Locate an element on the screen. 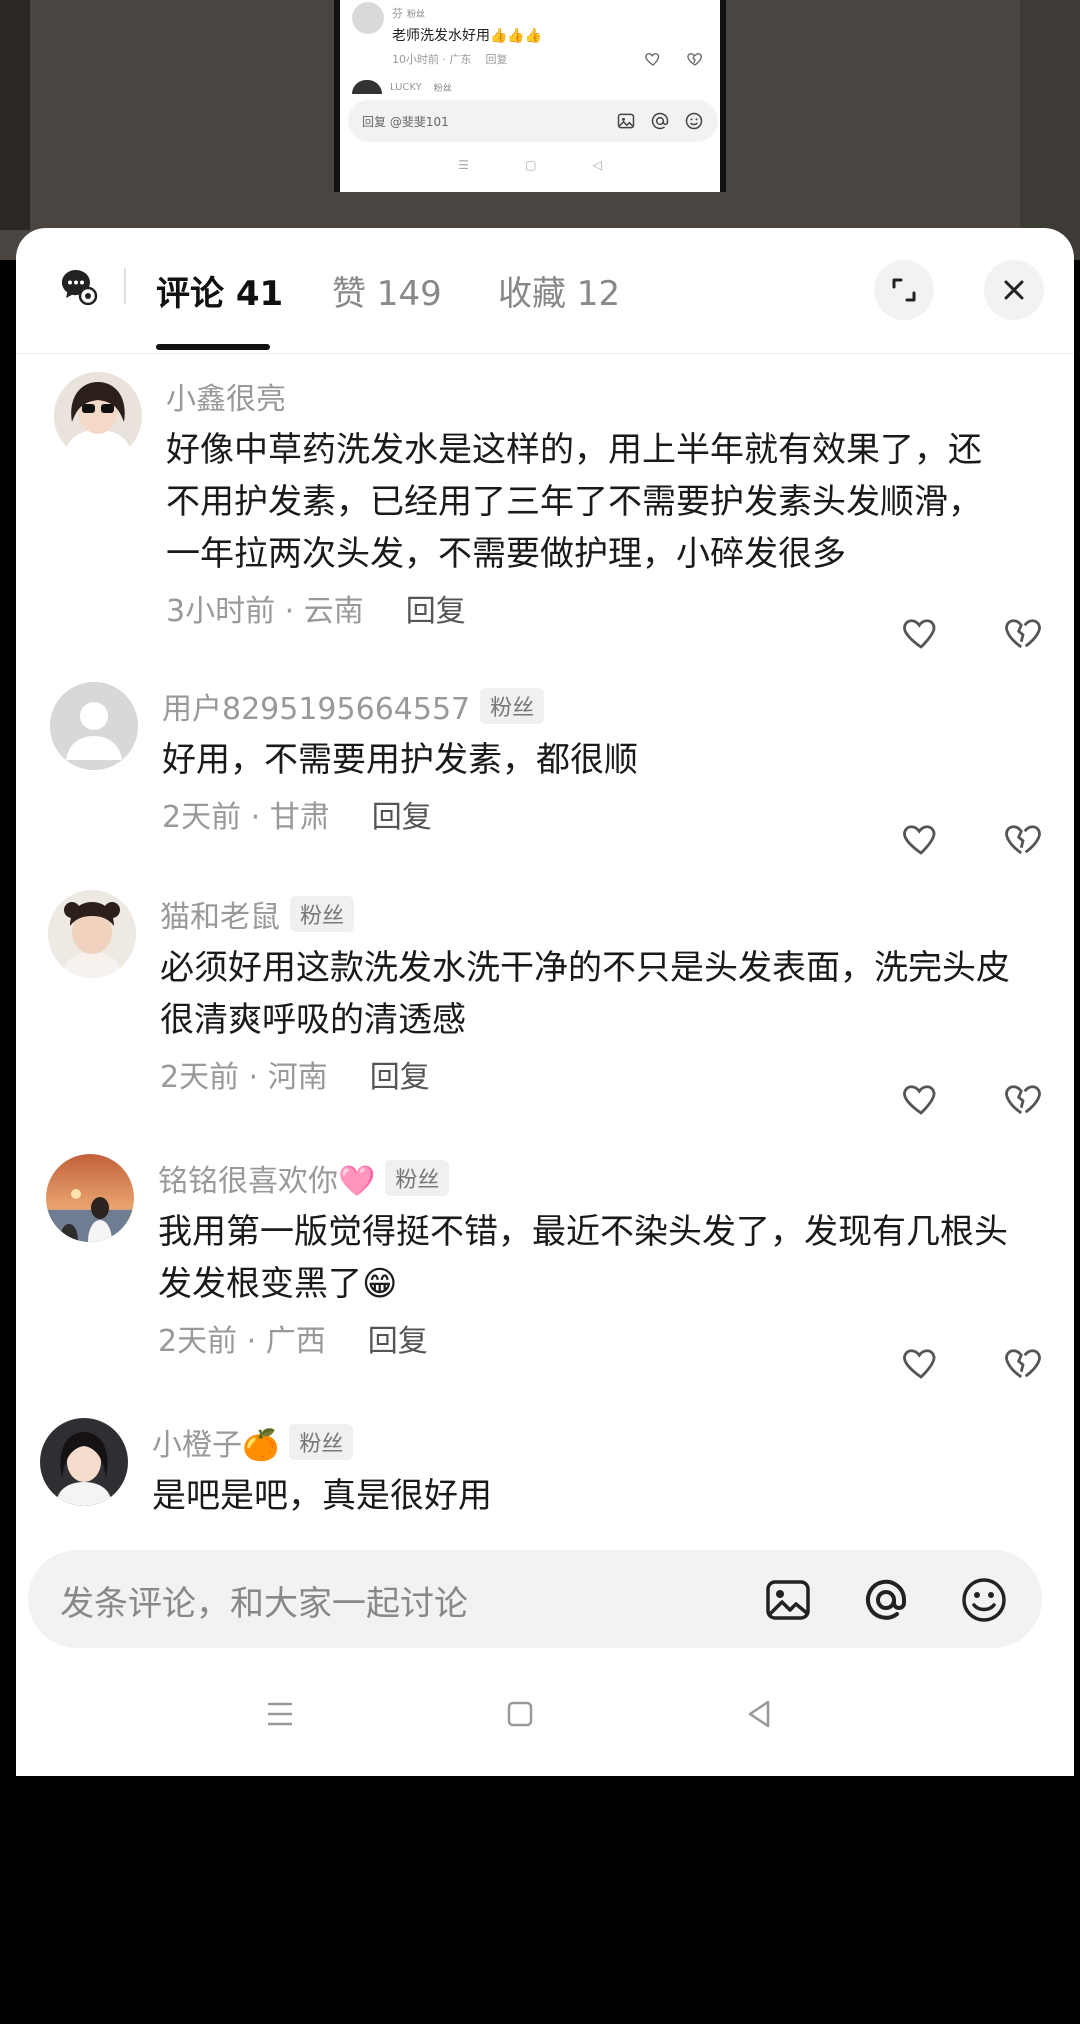  tab-divider is located at coordinates (125, 286).